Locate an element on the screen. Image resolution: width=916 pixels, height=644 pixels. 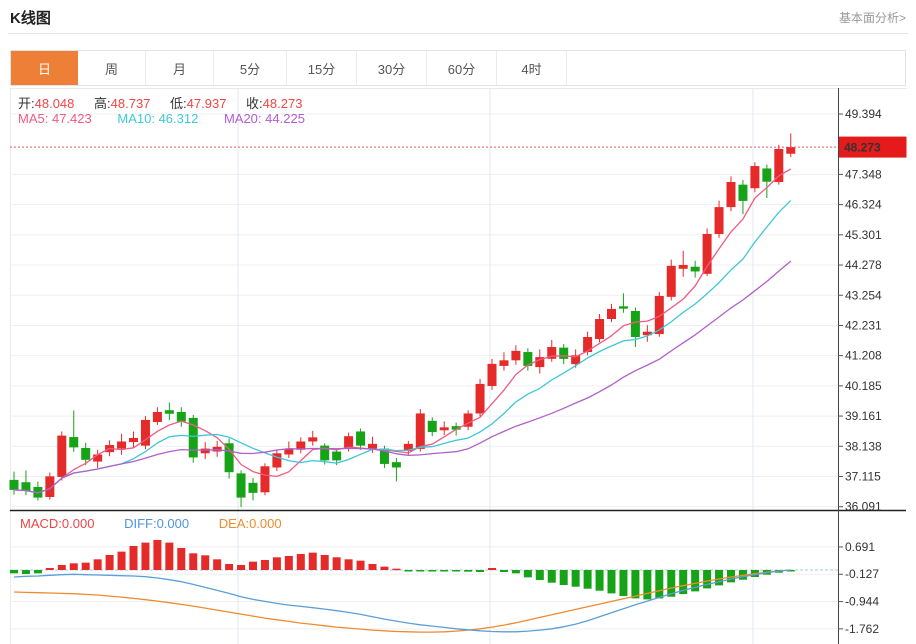
svg-text: 43.254 is located at coordinates (863, 295).